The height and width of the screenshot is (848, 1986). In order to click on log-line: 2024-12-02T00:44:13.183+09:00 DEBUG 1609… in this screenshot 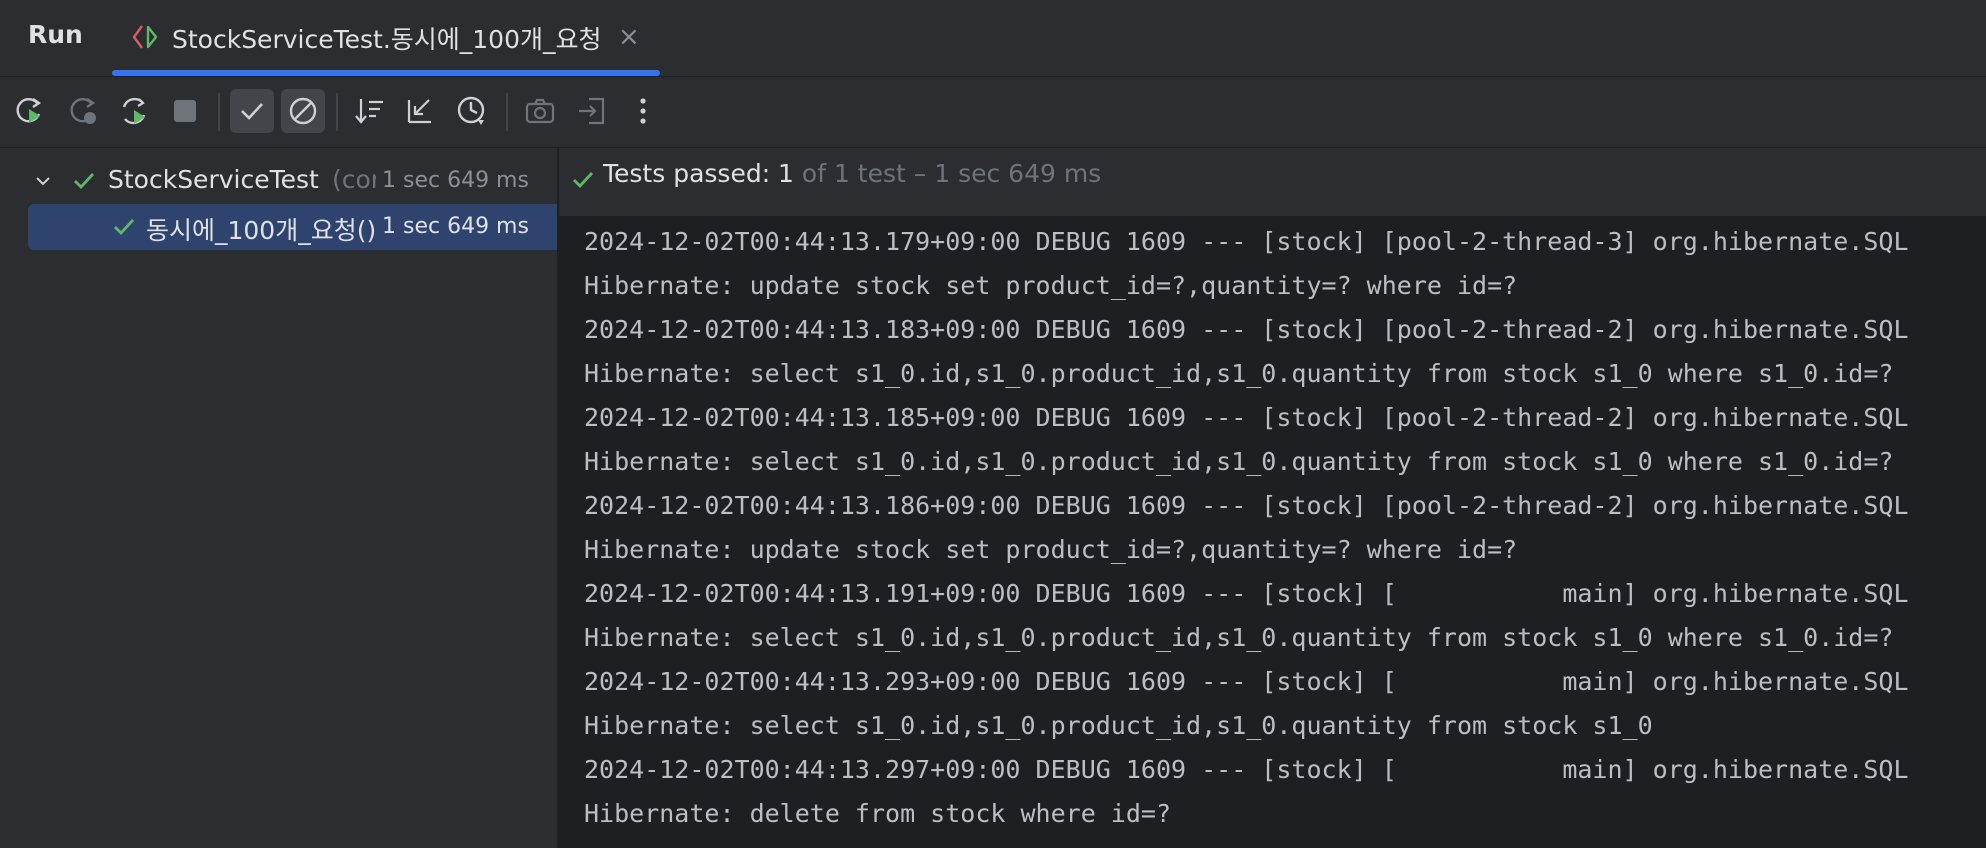, I will do `click(1246, 329)`.